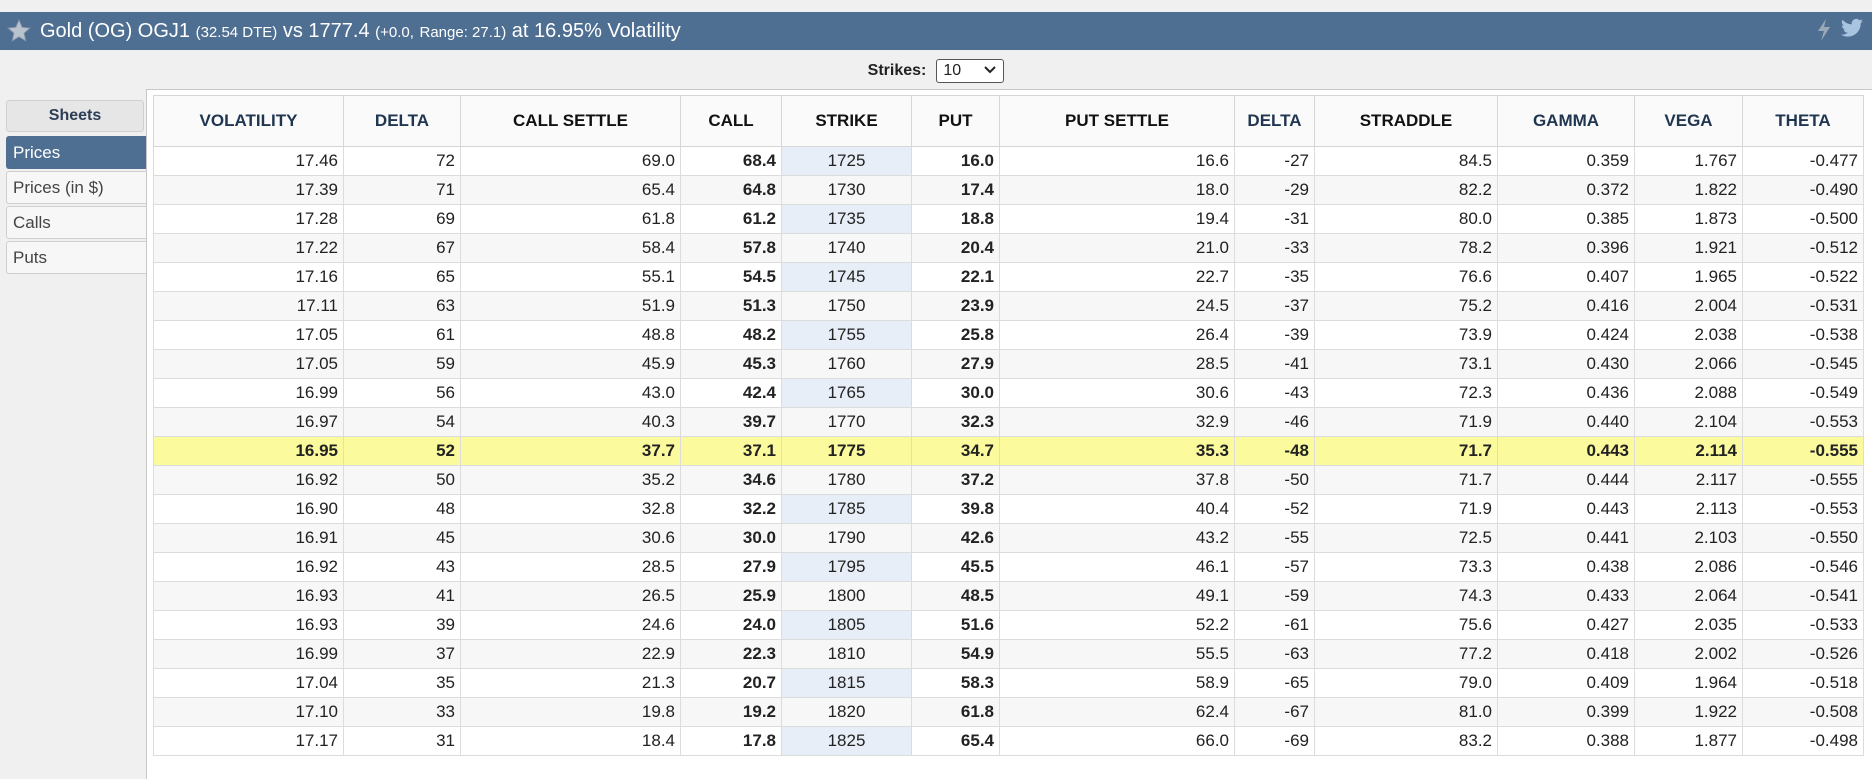 The width and height of the screenshot is (1872, 779). What do you see at coordinates (570, 121) in the screenshot?
I see `col-header-call-settle: CALL SETTLE` at bounding box center [570, 121].